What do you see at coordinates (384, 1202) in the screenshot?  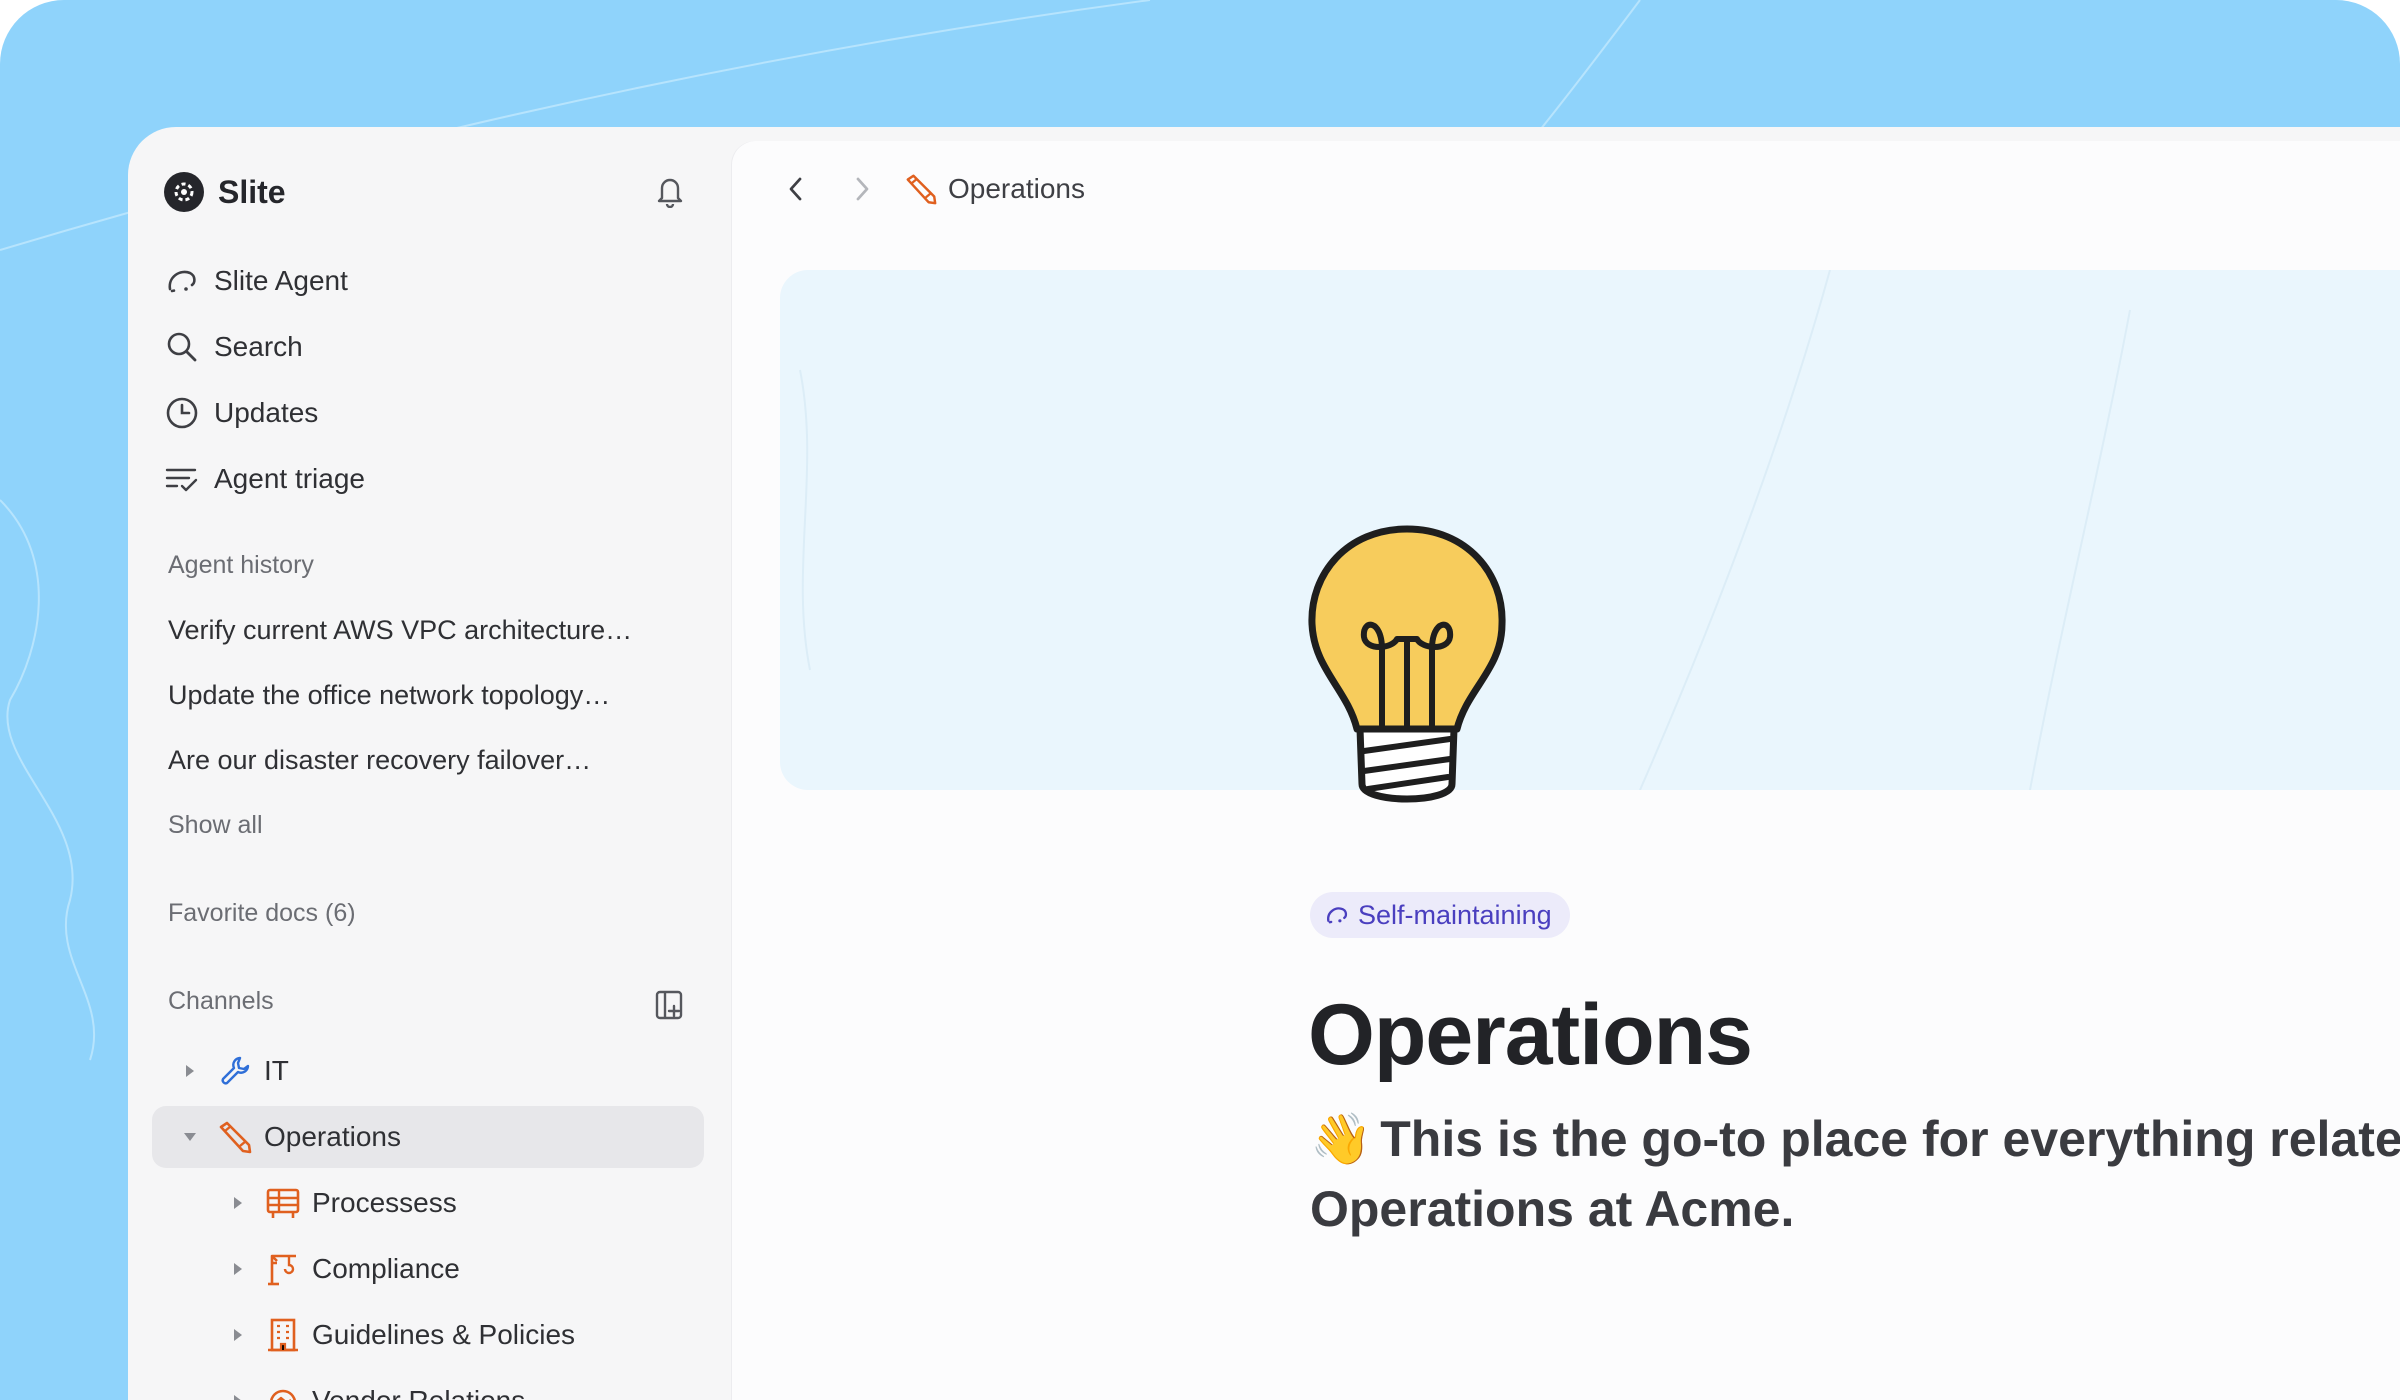 I see `channel-label: Processess` at bounding box center [384, 1202].